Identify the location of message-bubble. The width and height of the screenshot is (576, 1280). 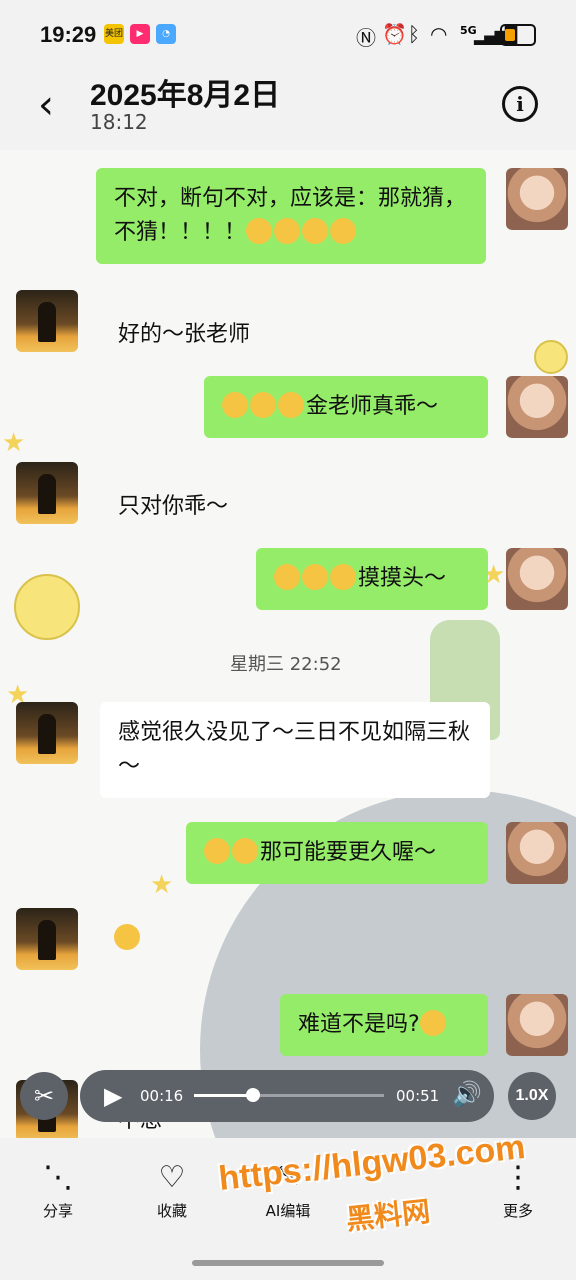
(128, 937).